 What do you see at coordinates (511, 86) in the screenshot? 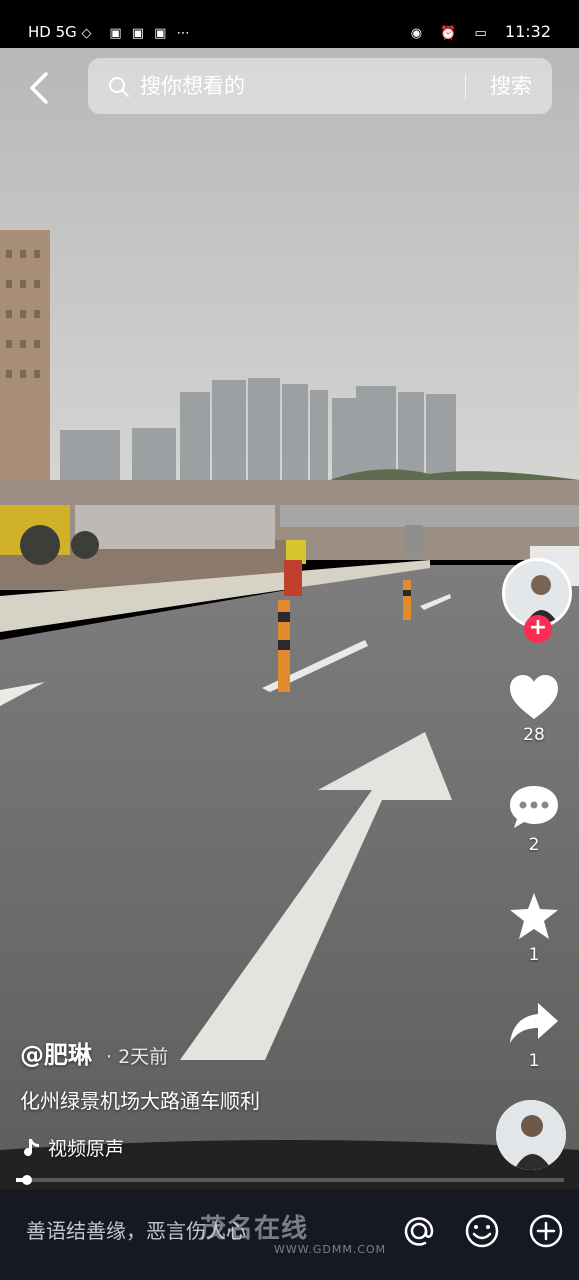
I see `search-button: 搜索` at bounding box center [511, 86].